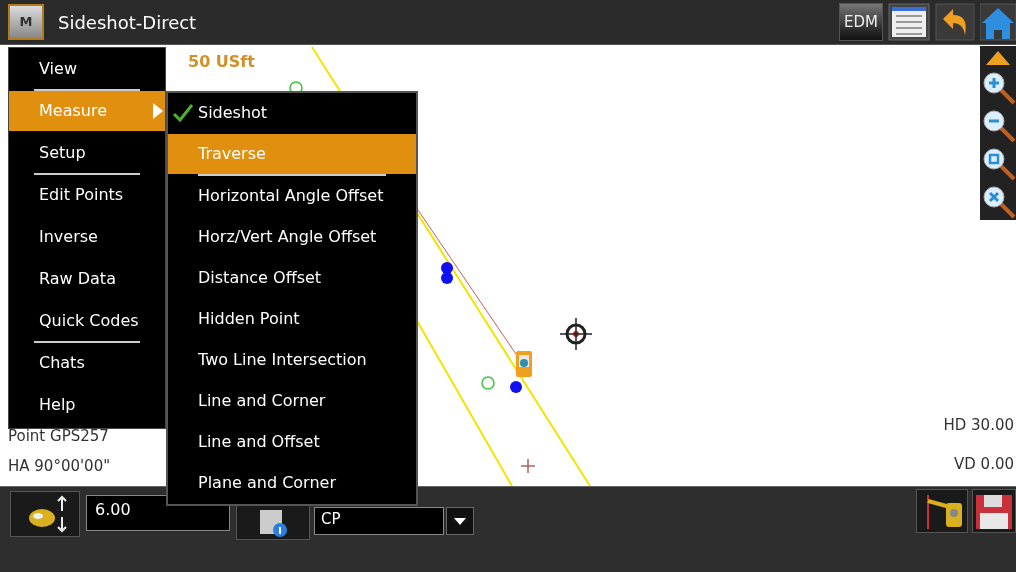 This screenshot has width=1016, height=572. Describe the element at coordinates (998, 22) in the screenshot. I see `home-icon` at that location.